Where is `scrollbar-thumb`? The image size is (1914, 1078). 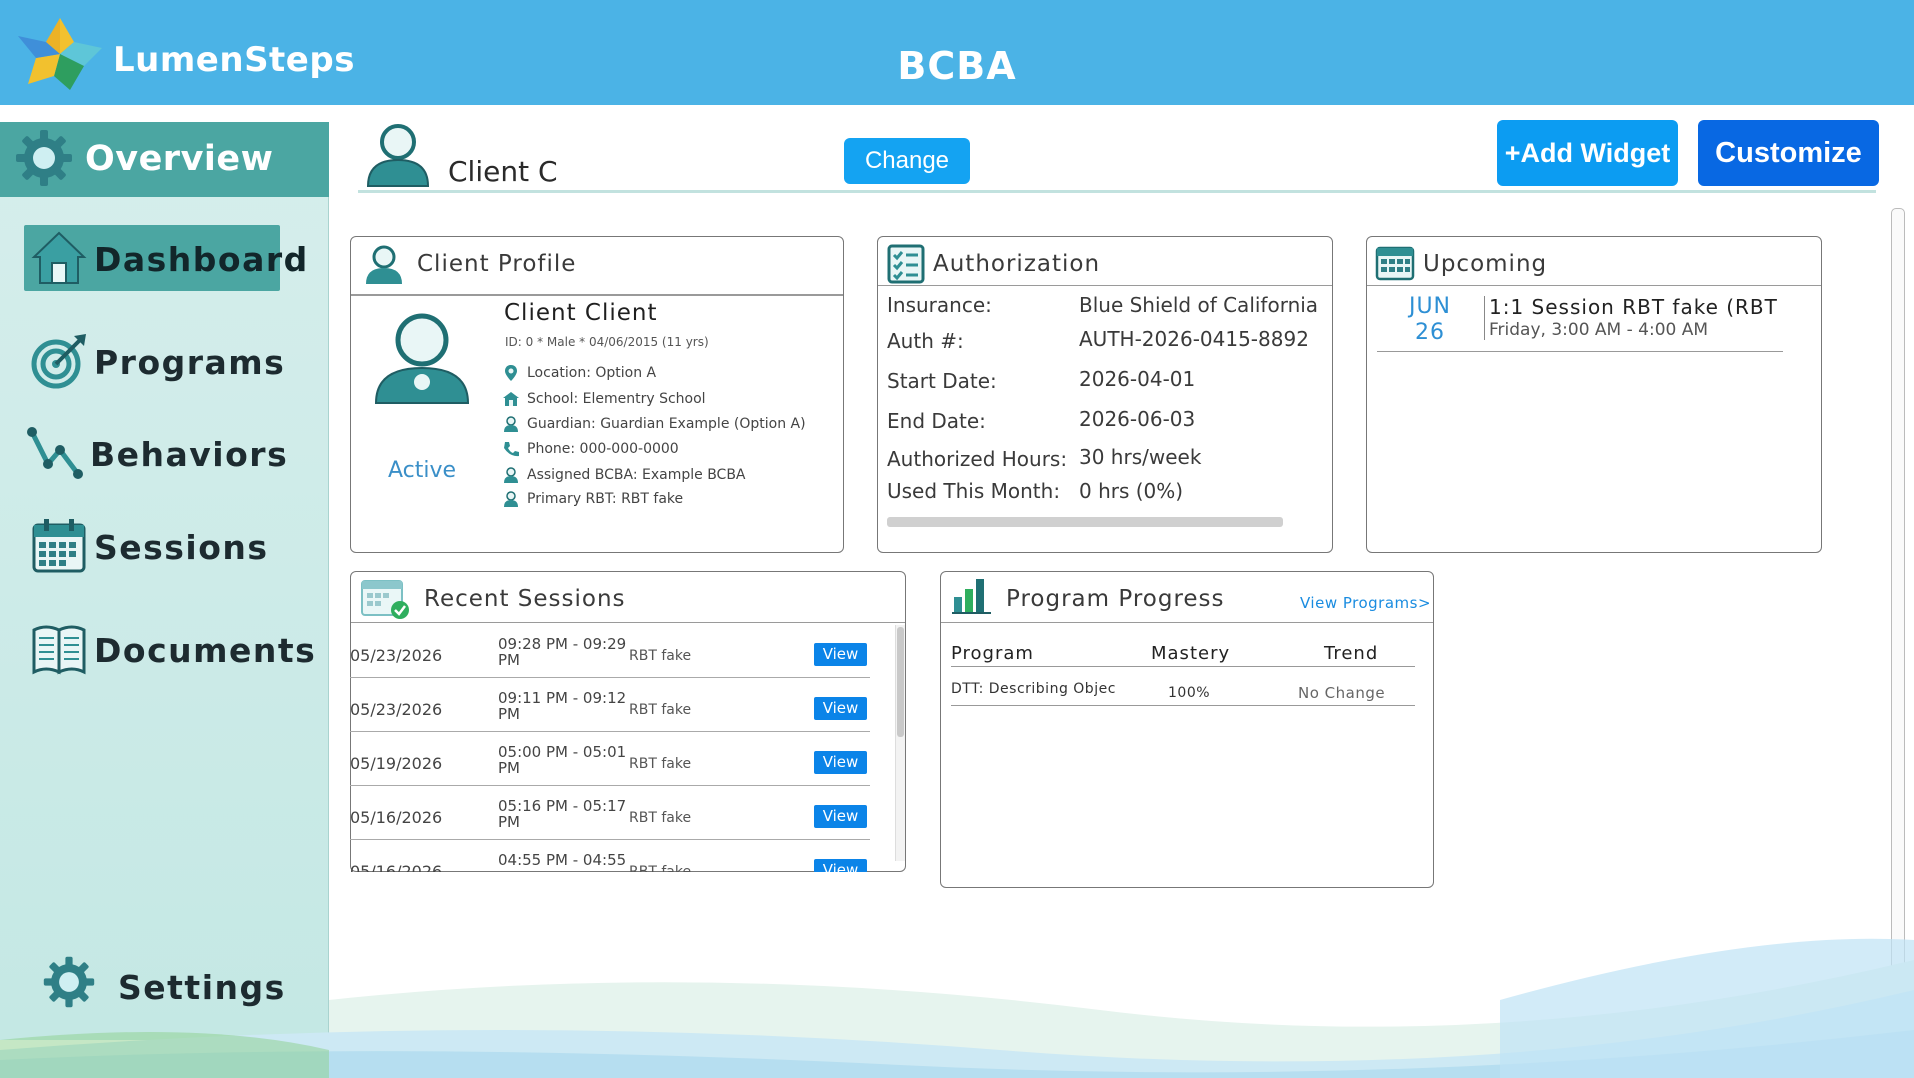
scrollbar-thumb is located at coordinates (900, 682).